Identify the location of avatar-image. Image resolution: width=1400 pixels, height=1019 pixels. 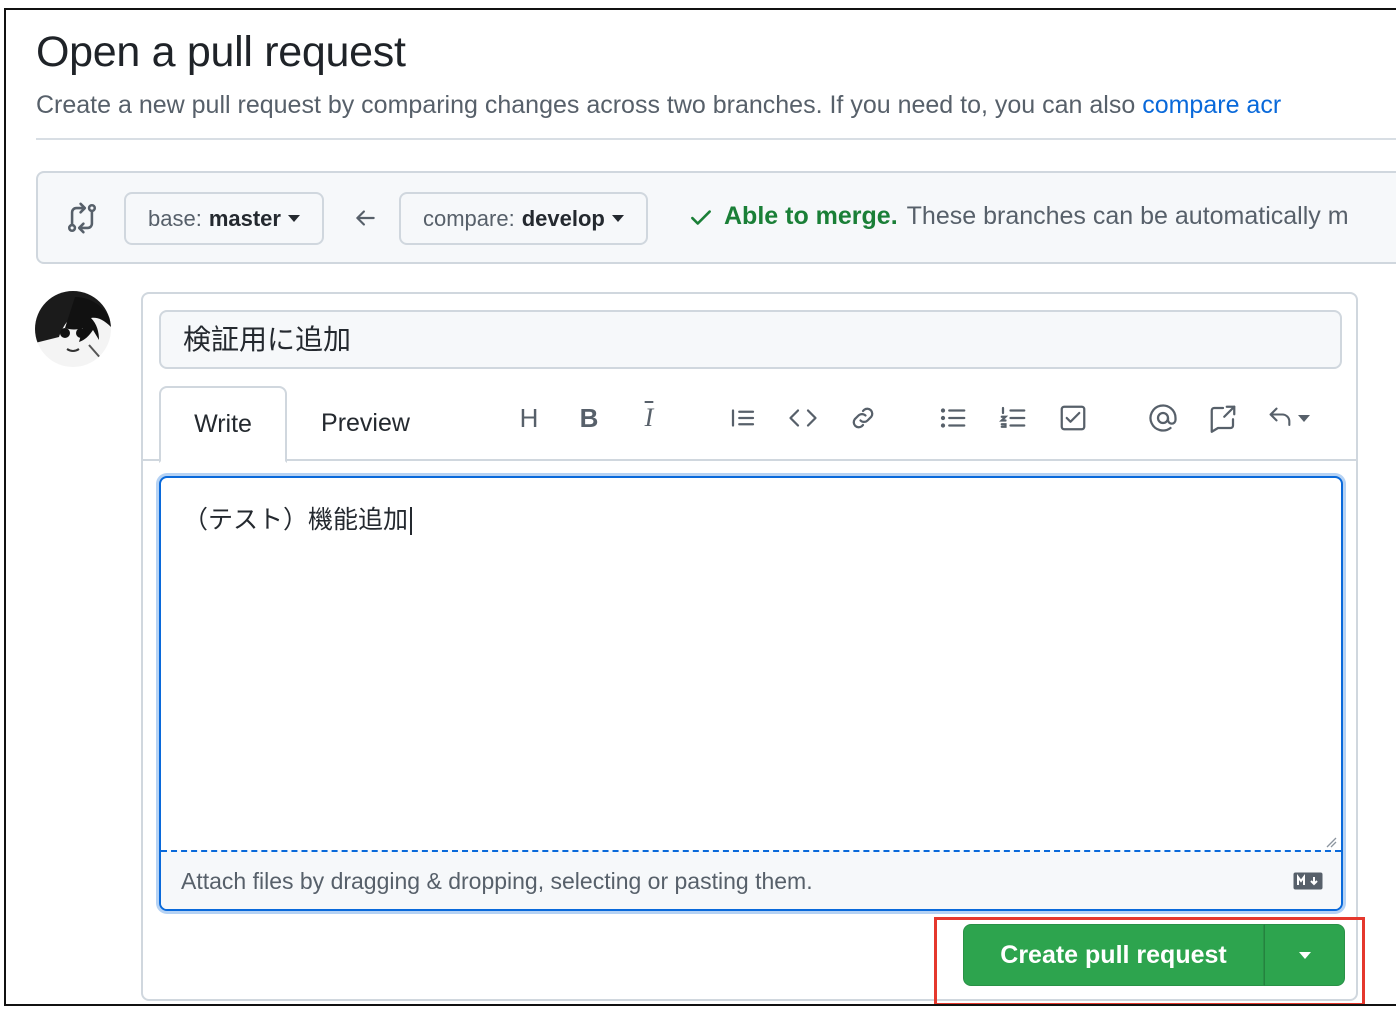
(73, 329).